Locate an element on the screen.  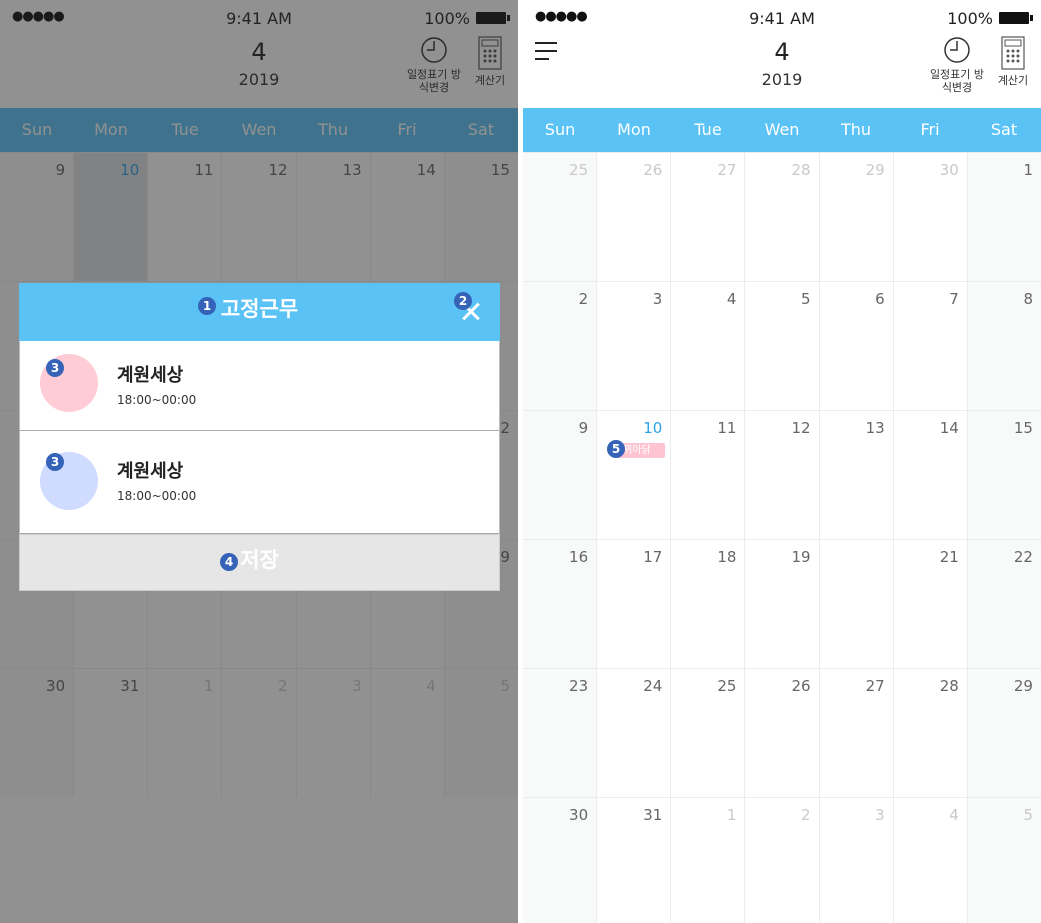
dialog-title: 고정근무 is located at coordinates (259, 309).